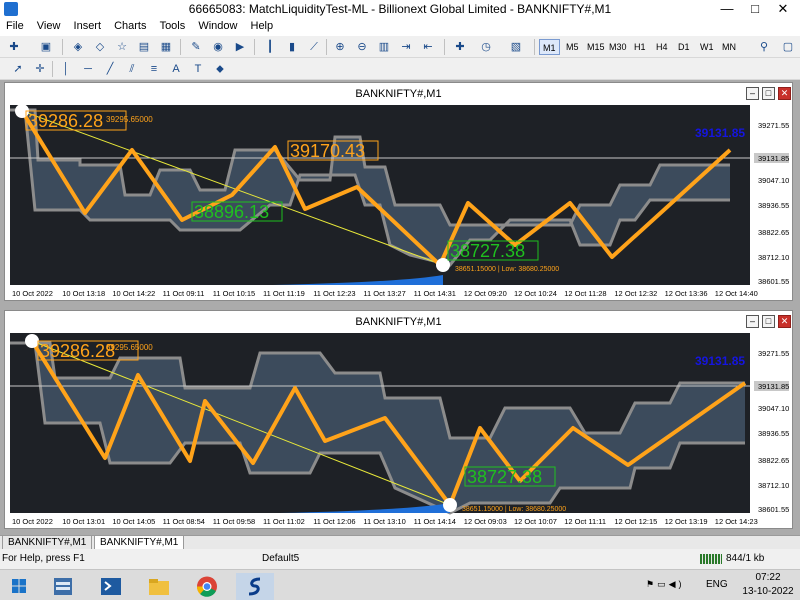 The image size is (800, 600). What do you see at coordinates (768, 577) in the screenshot?
I see `clock-time: 07:22` at bounding box center [768, 577].